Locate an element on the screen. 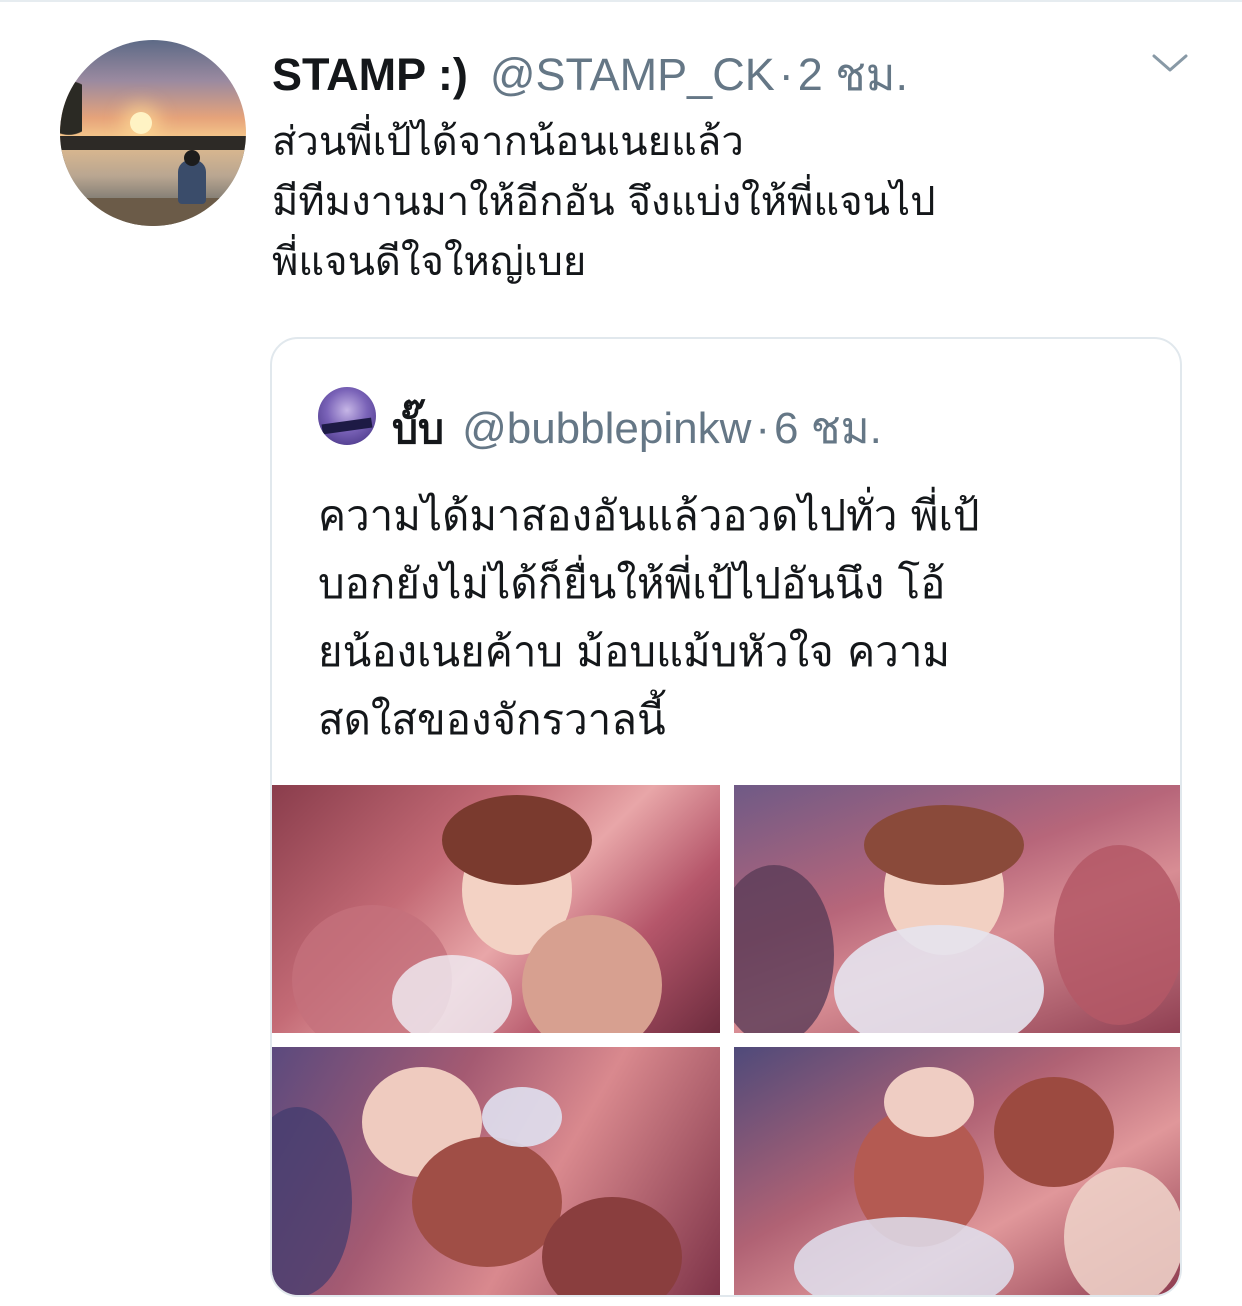 This screenshot has width=1242, height=1306. quoted-text-line: บอกยังไม่ได้ก็ยื่นให้พี่เป้ไปอันนึง โอ้ is located at coordinates (632, 583).